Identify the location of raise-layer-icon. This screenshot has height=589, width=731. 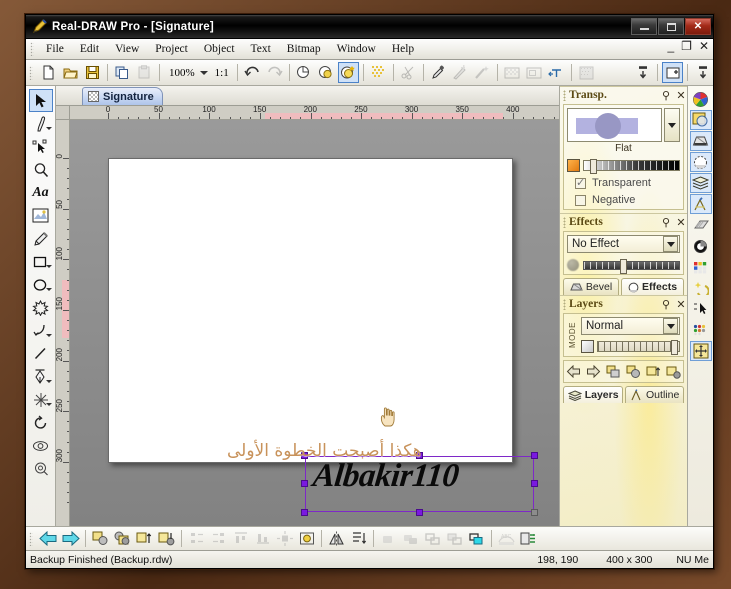
(653, 371).